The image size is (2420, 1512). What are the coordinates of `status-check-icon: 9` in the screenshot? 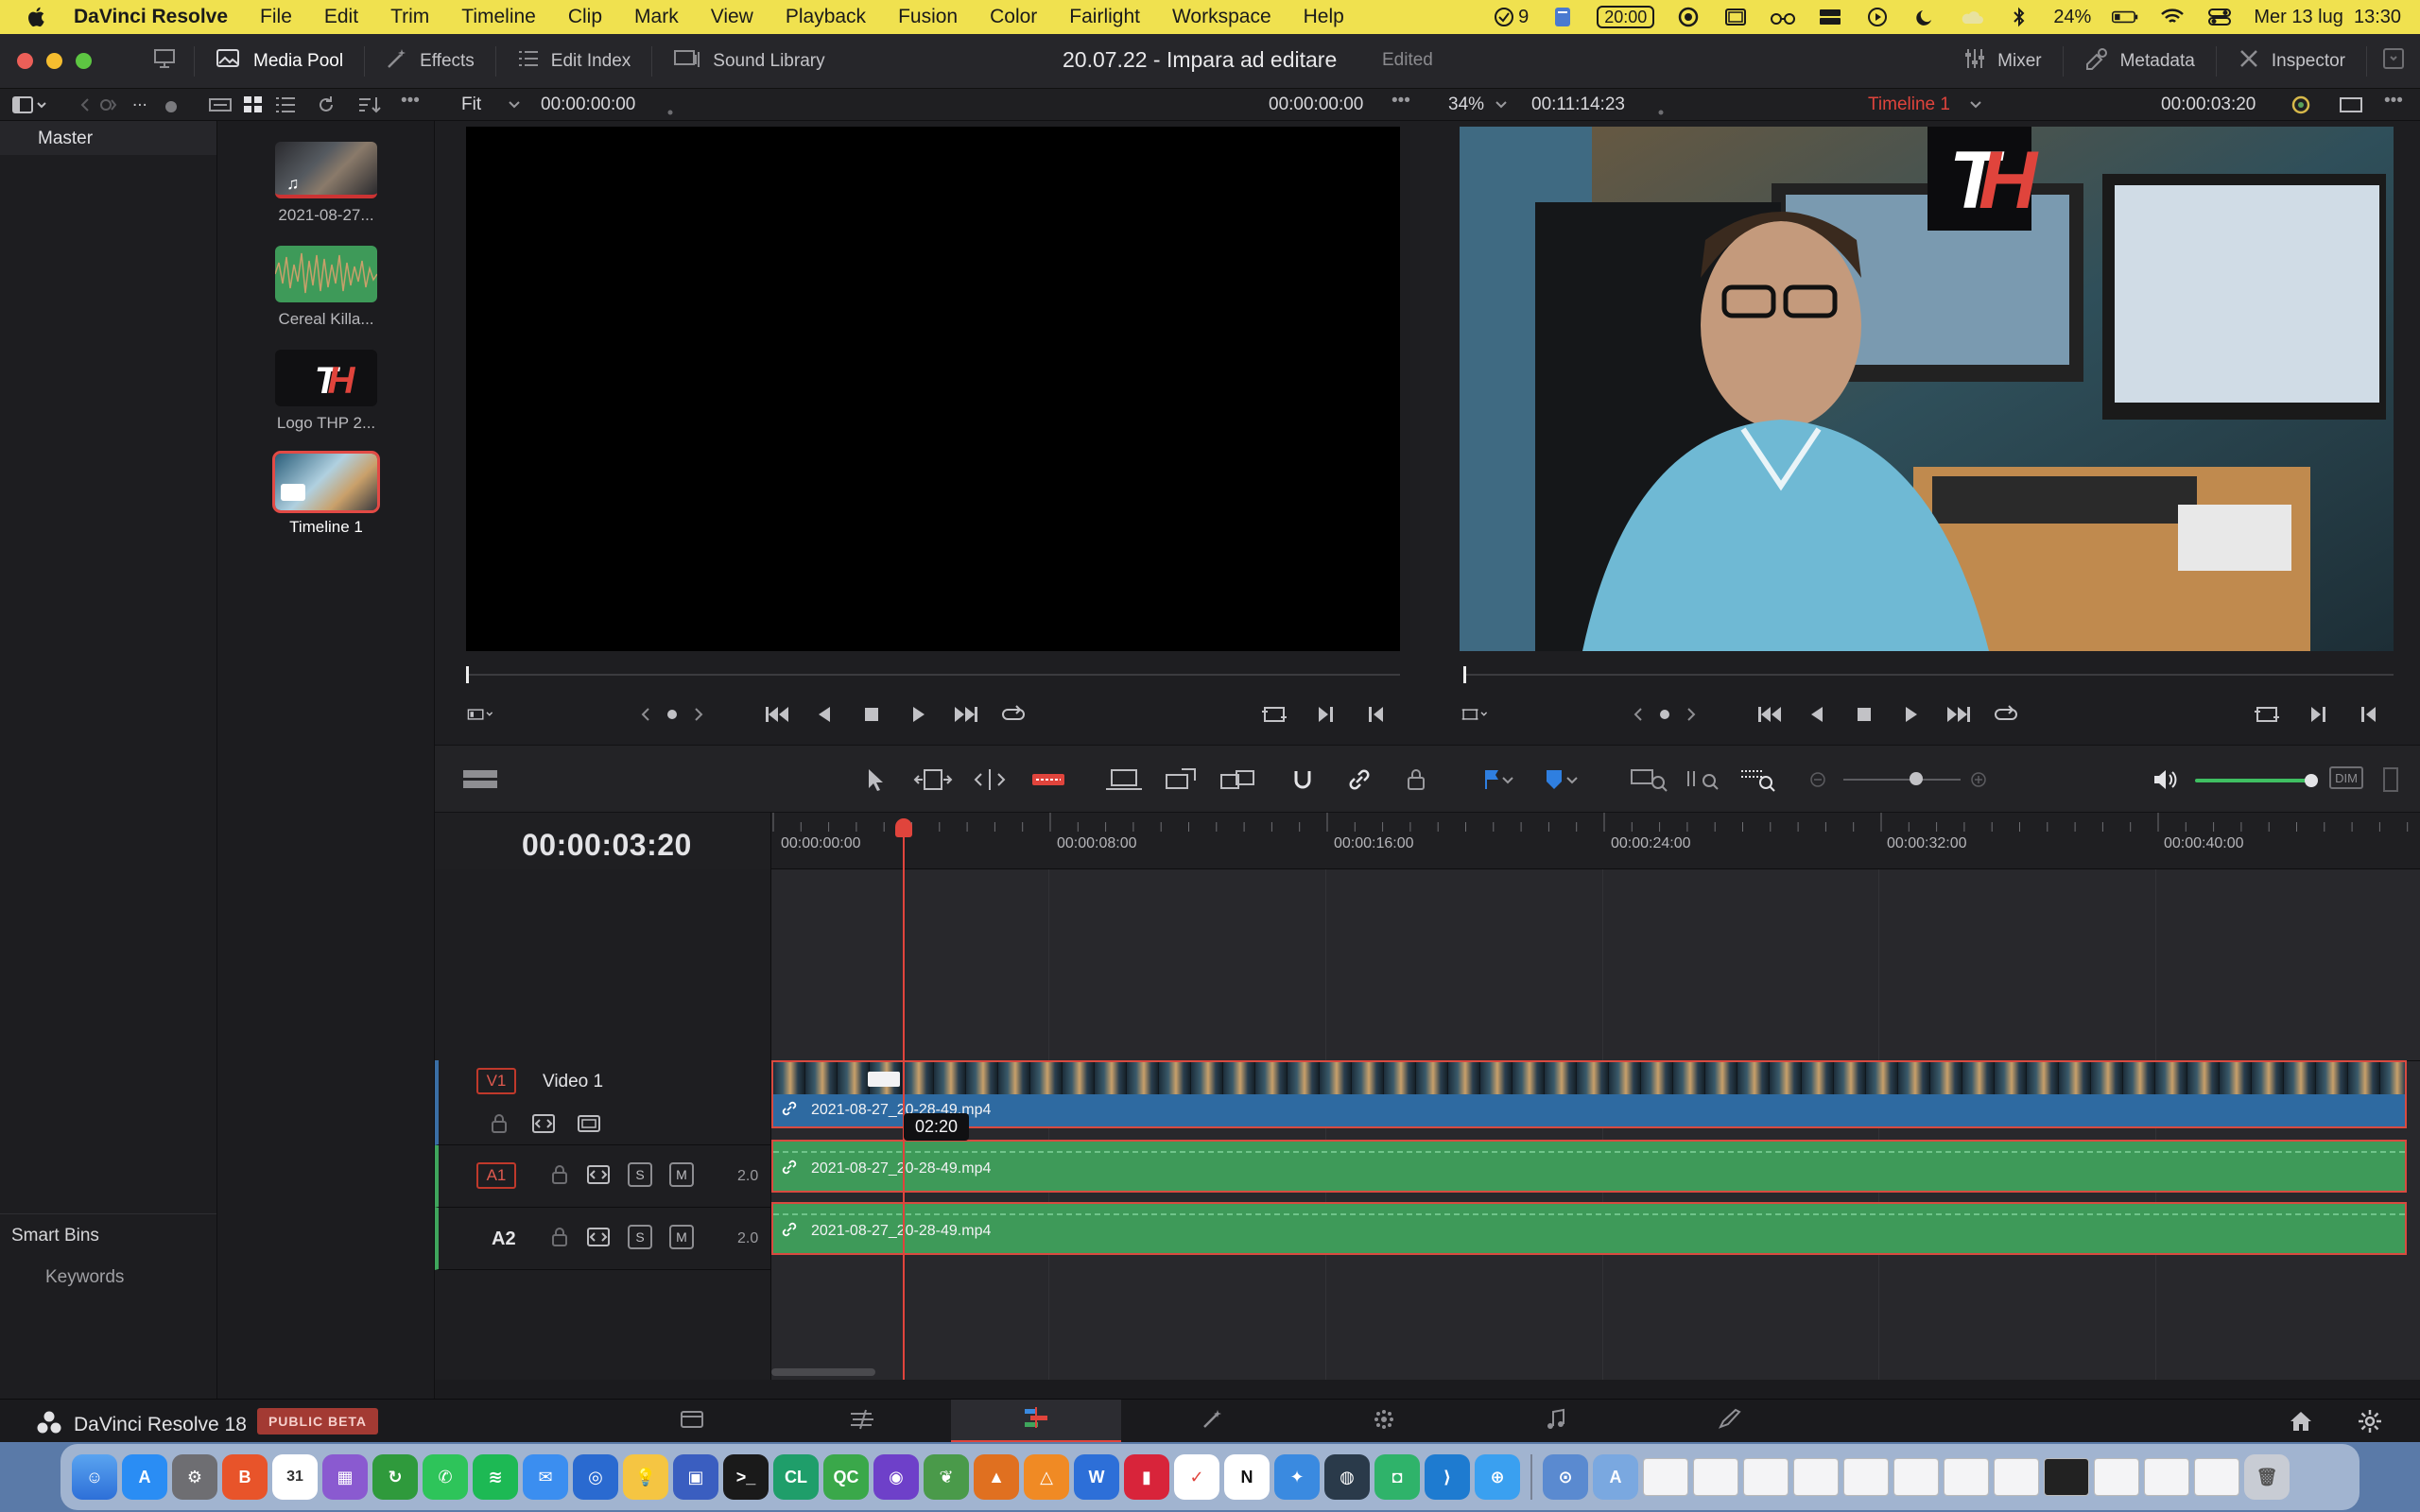 It's located at (1511, 17).